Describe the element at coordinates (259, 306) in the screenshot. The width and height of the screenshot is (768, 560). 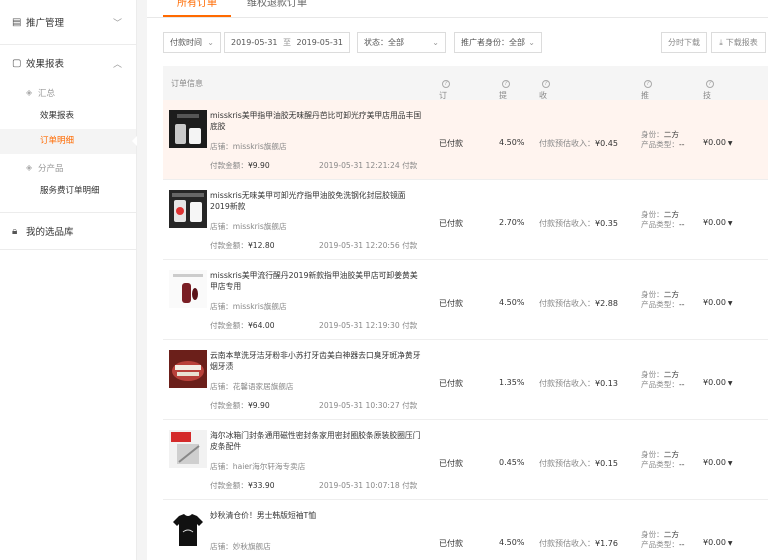
I see `shop-value: misskris旗舰店` at that location.